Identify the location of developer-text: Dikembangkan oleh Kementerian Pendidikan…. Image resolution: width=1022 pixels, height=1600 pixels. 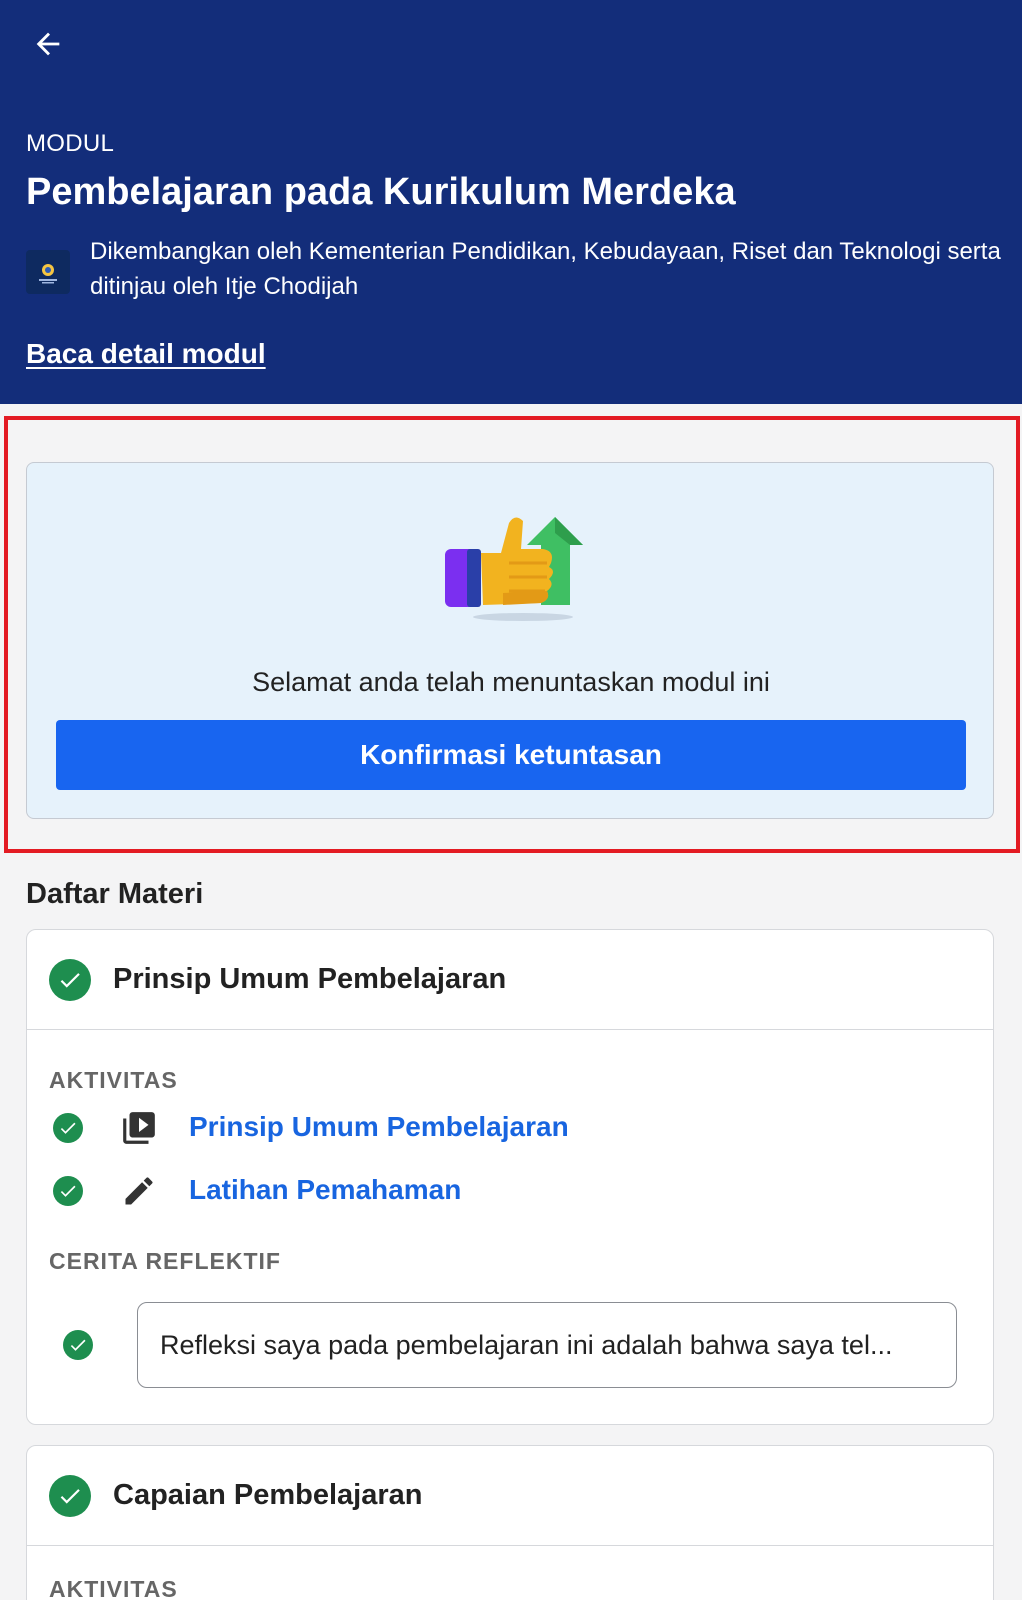
(545, 269).